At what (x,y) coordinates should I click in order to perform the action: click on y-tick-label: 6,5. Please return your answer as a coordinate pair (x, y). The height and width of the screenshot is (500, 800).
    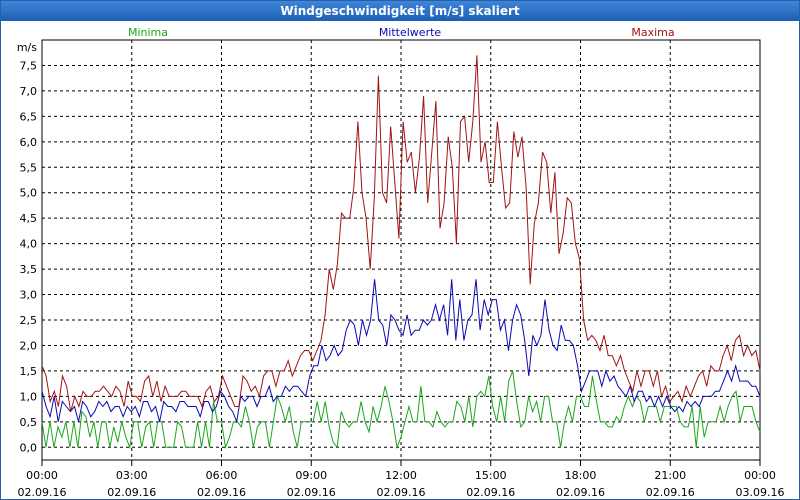
    Looking at the image, I should click on (29, 116).